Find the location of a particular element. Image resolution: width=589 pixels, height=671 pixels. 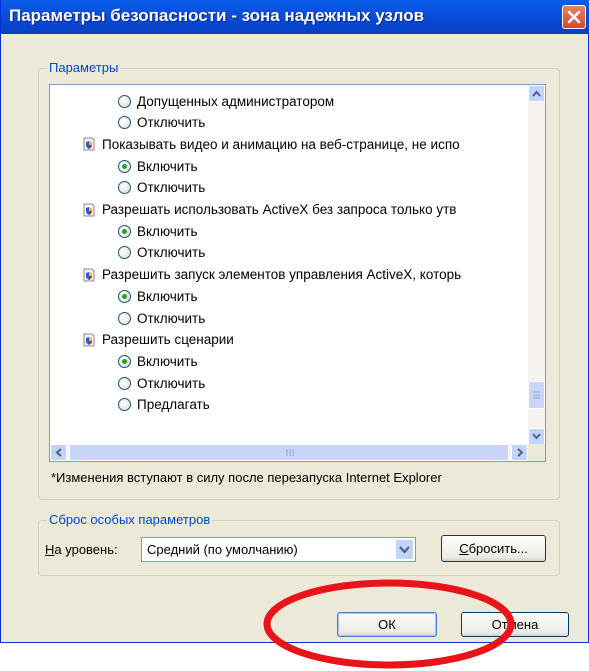

close-button is located at coordinates (574, 17).